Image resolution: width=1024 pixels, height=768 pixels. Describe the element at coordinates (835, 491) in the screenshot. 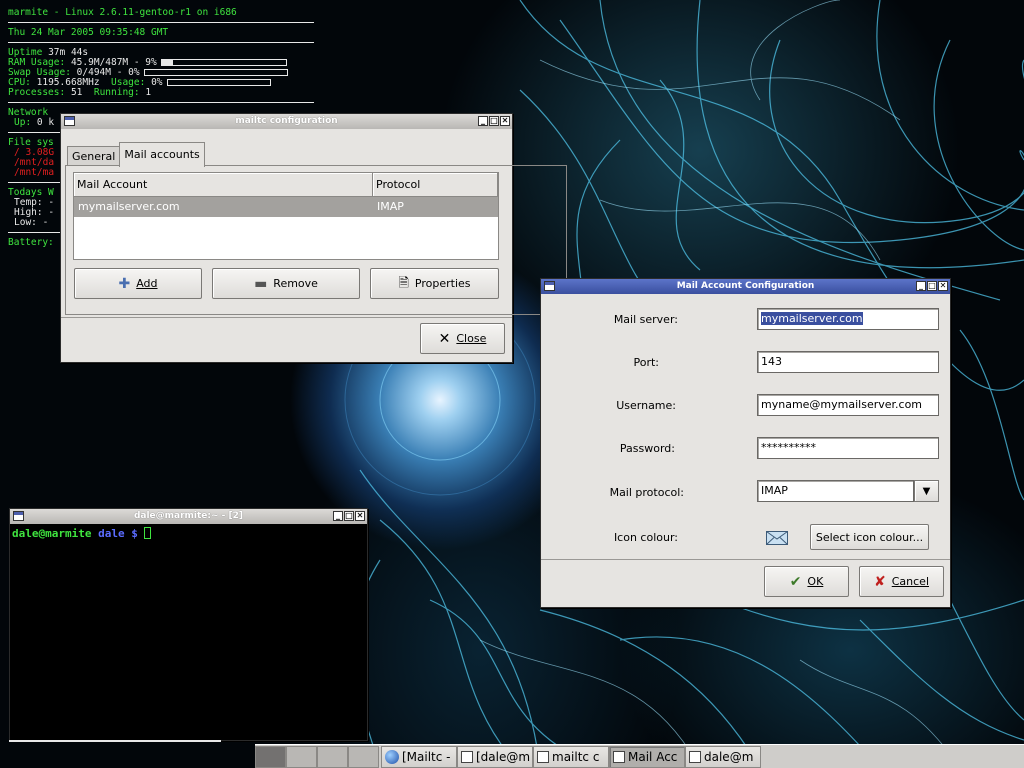

I see `mail-protocol-select: IMAP` at that location.